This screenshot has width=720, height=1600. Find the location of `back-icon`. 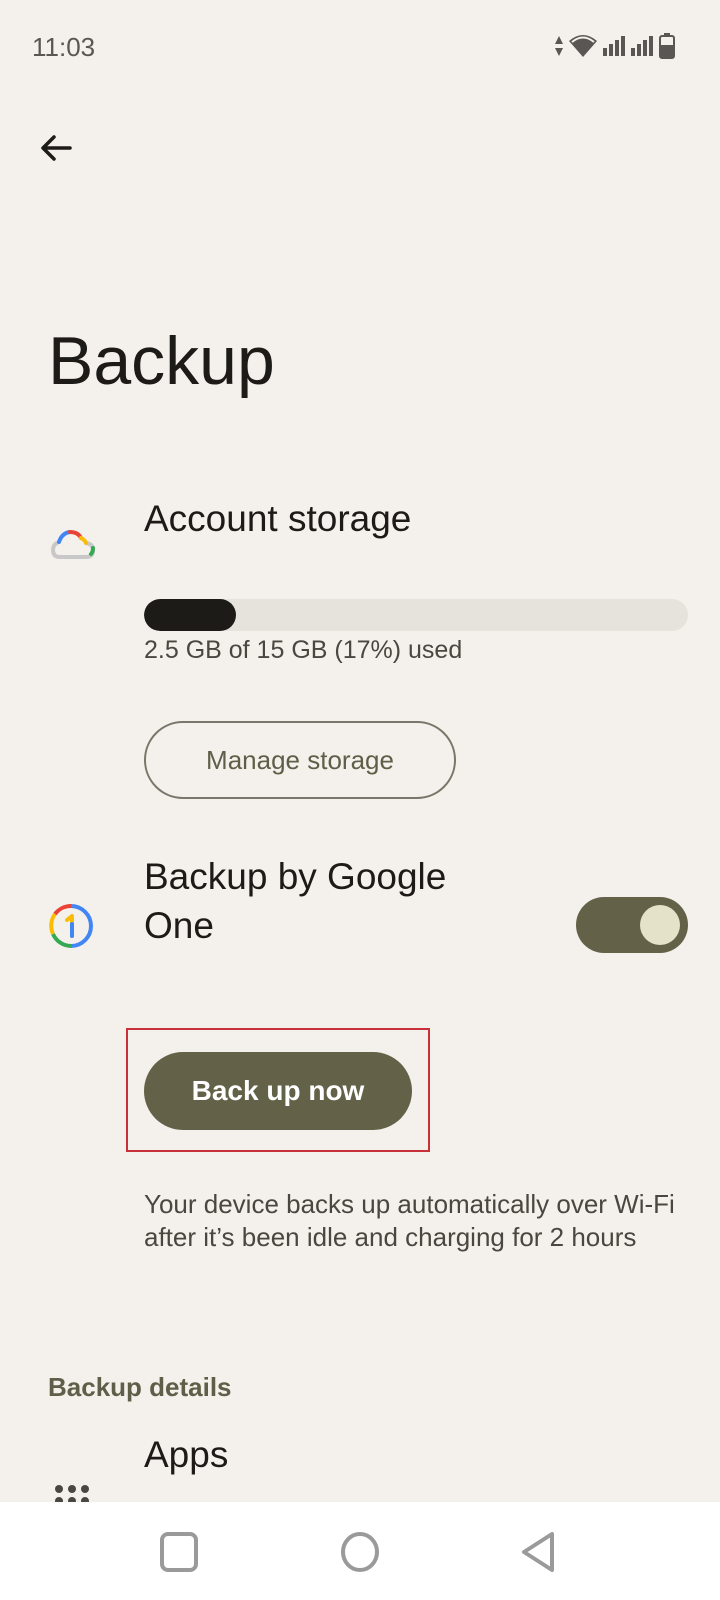

back-icon is located at coordinates (538, 1552).